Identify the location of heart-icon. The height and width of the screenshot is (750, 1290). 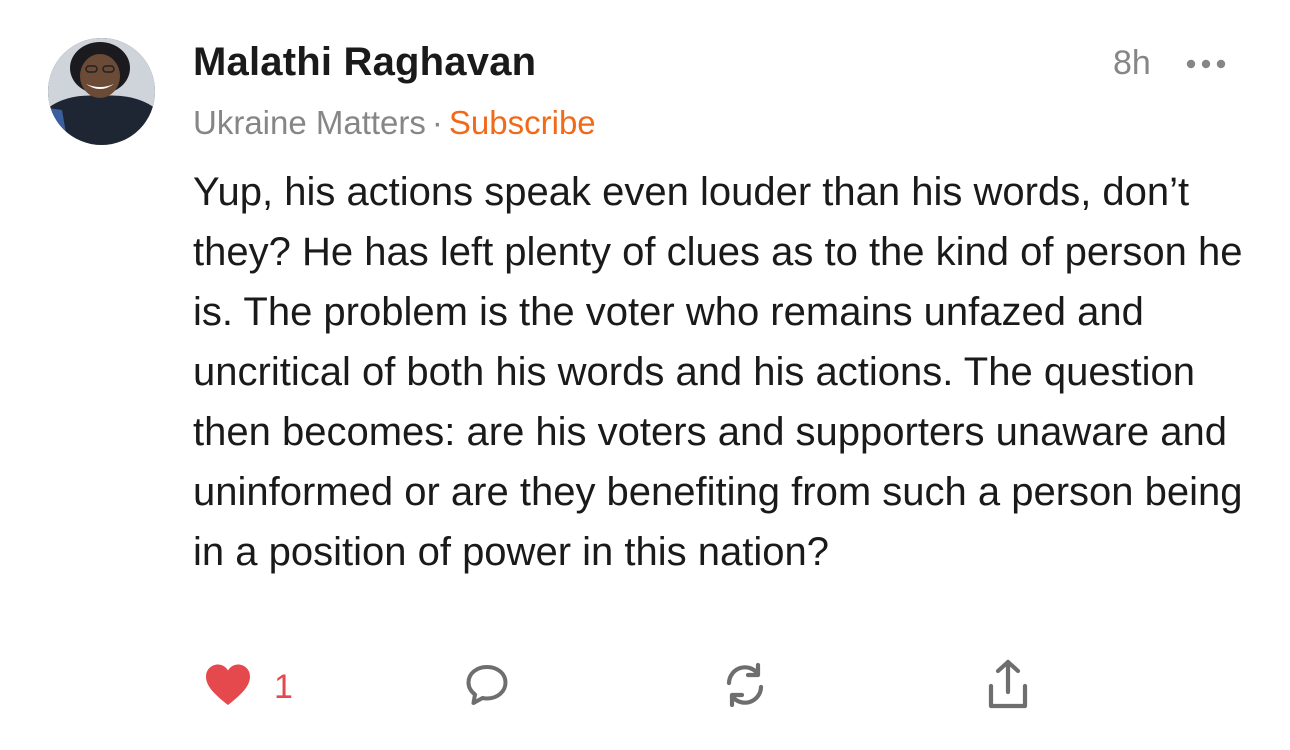
(228, 687).